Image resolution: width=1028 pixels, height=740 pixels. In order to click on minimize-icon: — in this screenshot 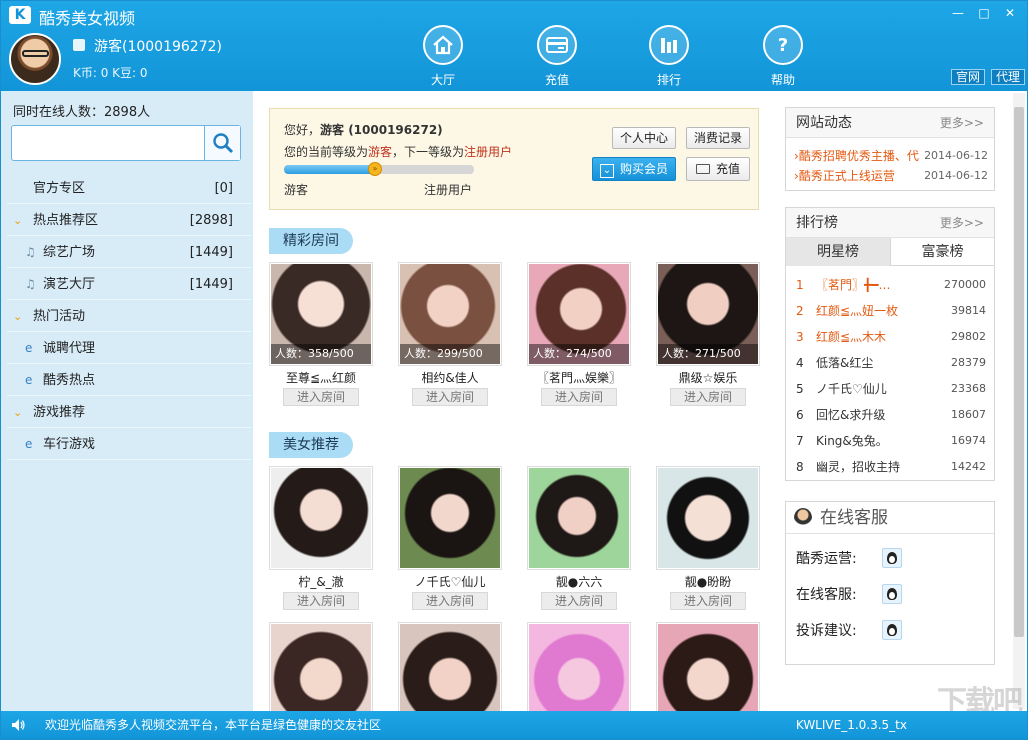, I will do `click(958, 13)`.